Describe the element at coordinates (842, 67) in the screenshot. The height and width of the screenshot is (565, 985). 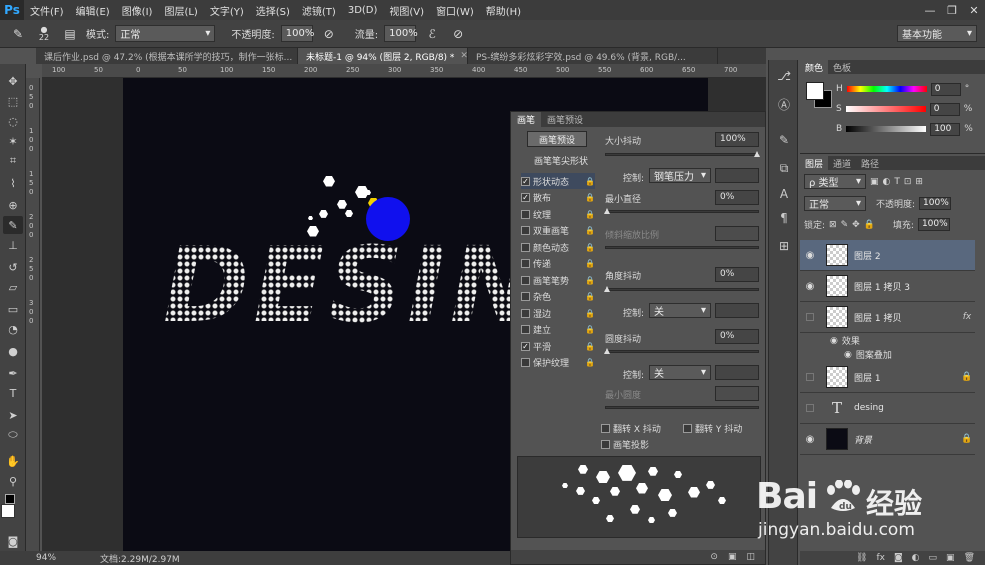
I see `tab-swatches: 色板` at that location.